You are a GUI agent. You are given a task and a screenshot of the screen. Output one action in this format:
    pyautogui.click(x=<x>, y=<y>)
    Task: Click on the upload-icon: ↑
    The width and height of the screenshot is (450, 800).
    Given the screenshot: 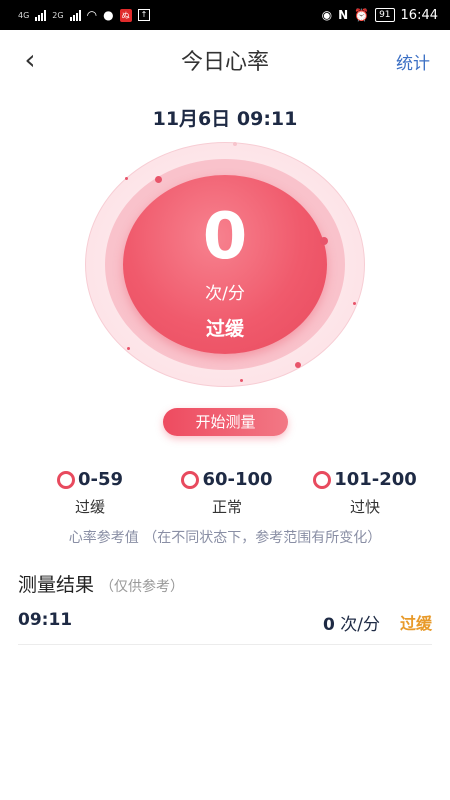 What is the action you would take?
    pyautogui.click(x=144, y=15)
    